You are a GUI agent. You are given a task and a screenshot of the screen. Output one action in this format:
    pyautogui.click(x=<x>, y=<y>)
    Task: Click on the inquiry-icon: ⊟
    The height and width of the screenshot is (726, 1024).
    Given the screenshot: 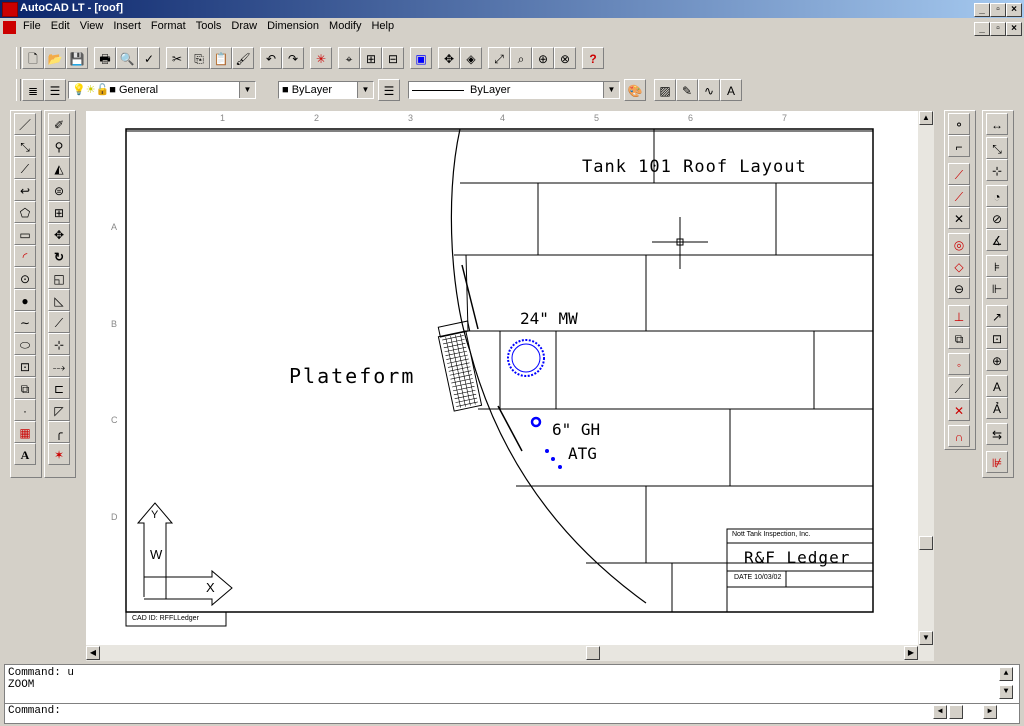 What is the action you would take?
    pyautogui.click(x=393, y=58)
    